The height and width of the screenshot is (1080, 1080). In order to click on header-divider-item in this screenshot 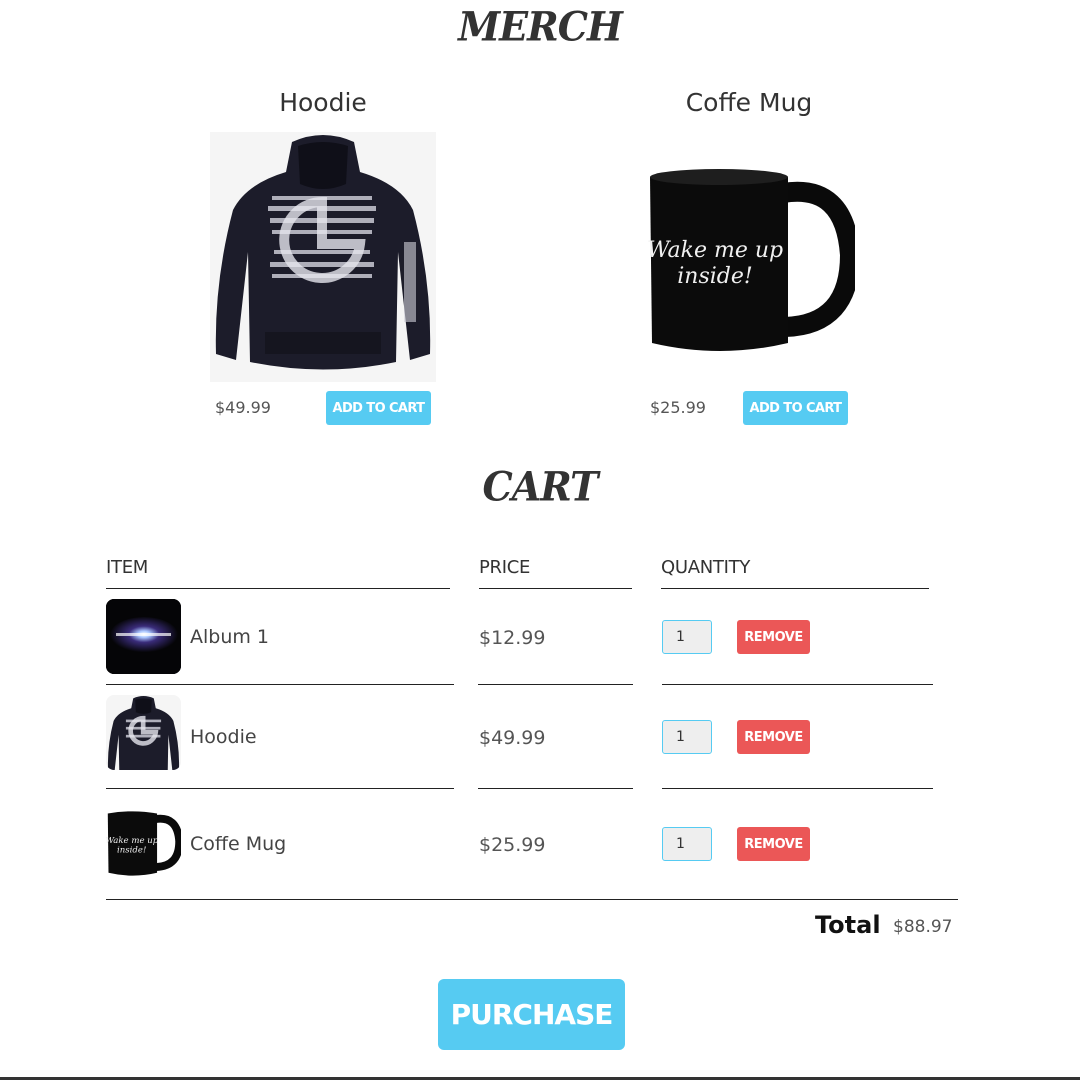, I will do `click(278, 588)`.